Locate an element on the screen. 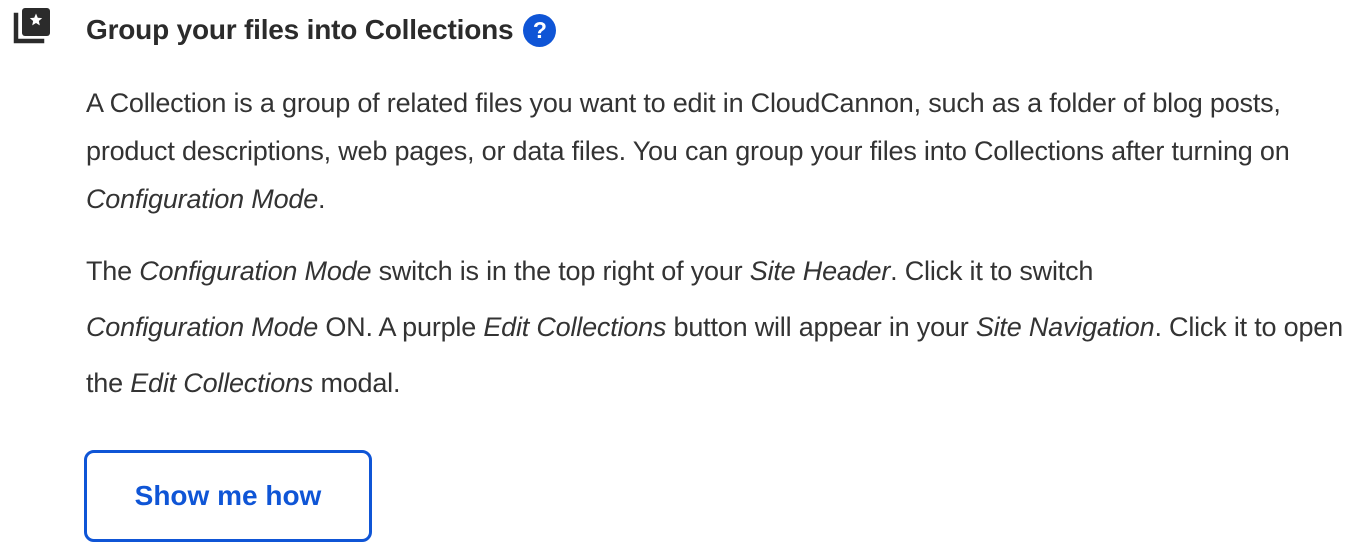  text-segment: . Click it to switch is located at coordinates (992, 271).